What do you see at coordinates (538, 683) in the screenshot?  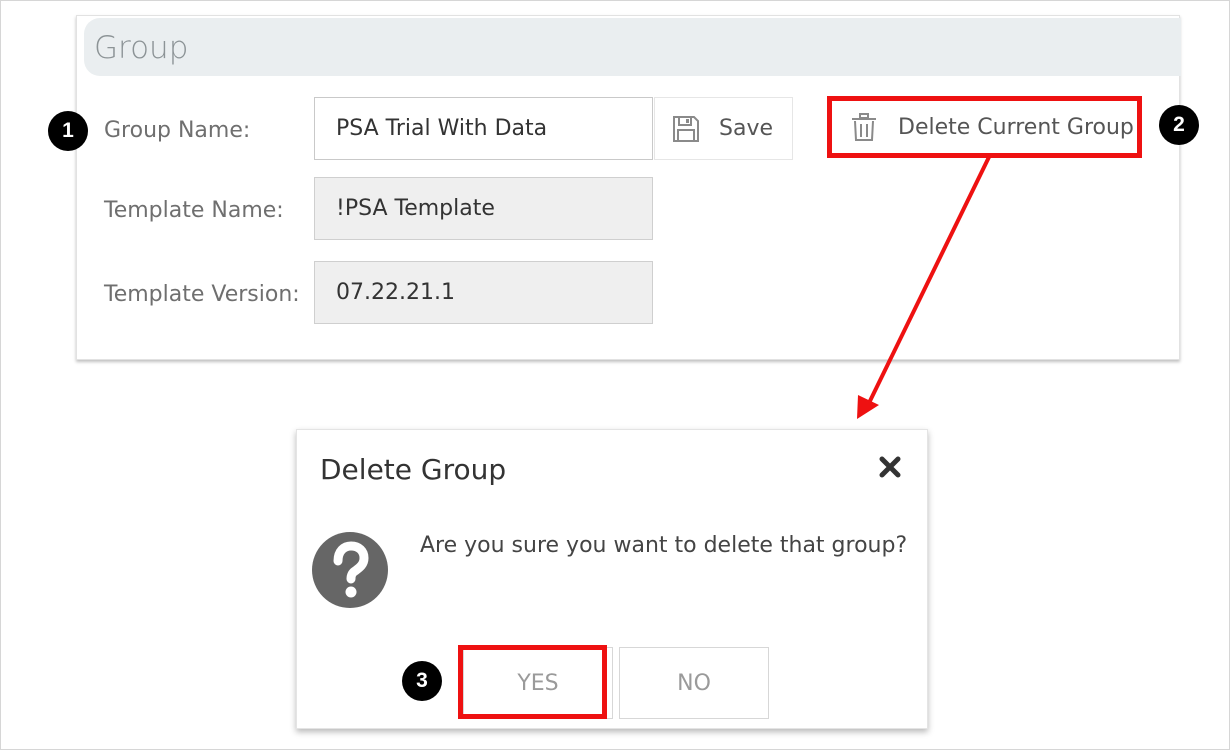 I see `yes-button: YES` at bounding box center [538, 683].